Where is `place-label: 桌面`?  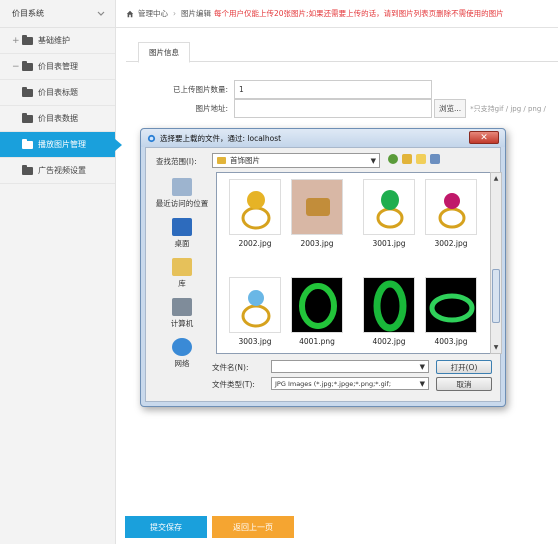
place-label: 桌面 is located at coordinates (182, 243).